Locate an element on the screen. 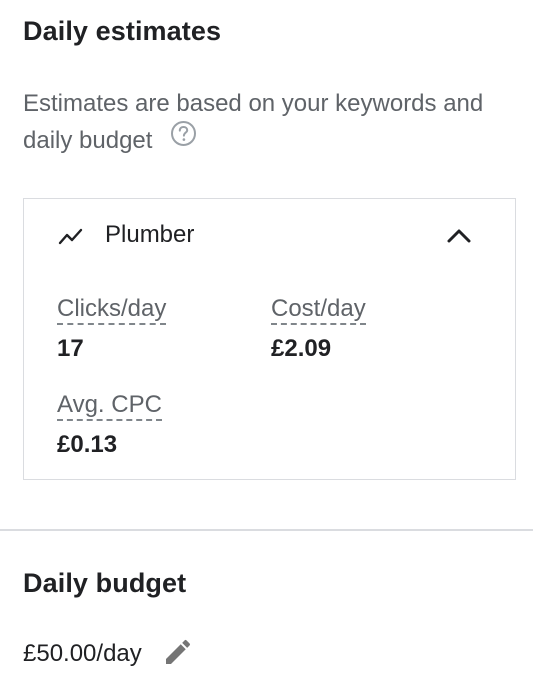  help-circle-icon is located at coordinates (183, 139).